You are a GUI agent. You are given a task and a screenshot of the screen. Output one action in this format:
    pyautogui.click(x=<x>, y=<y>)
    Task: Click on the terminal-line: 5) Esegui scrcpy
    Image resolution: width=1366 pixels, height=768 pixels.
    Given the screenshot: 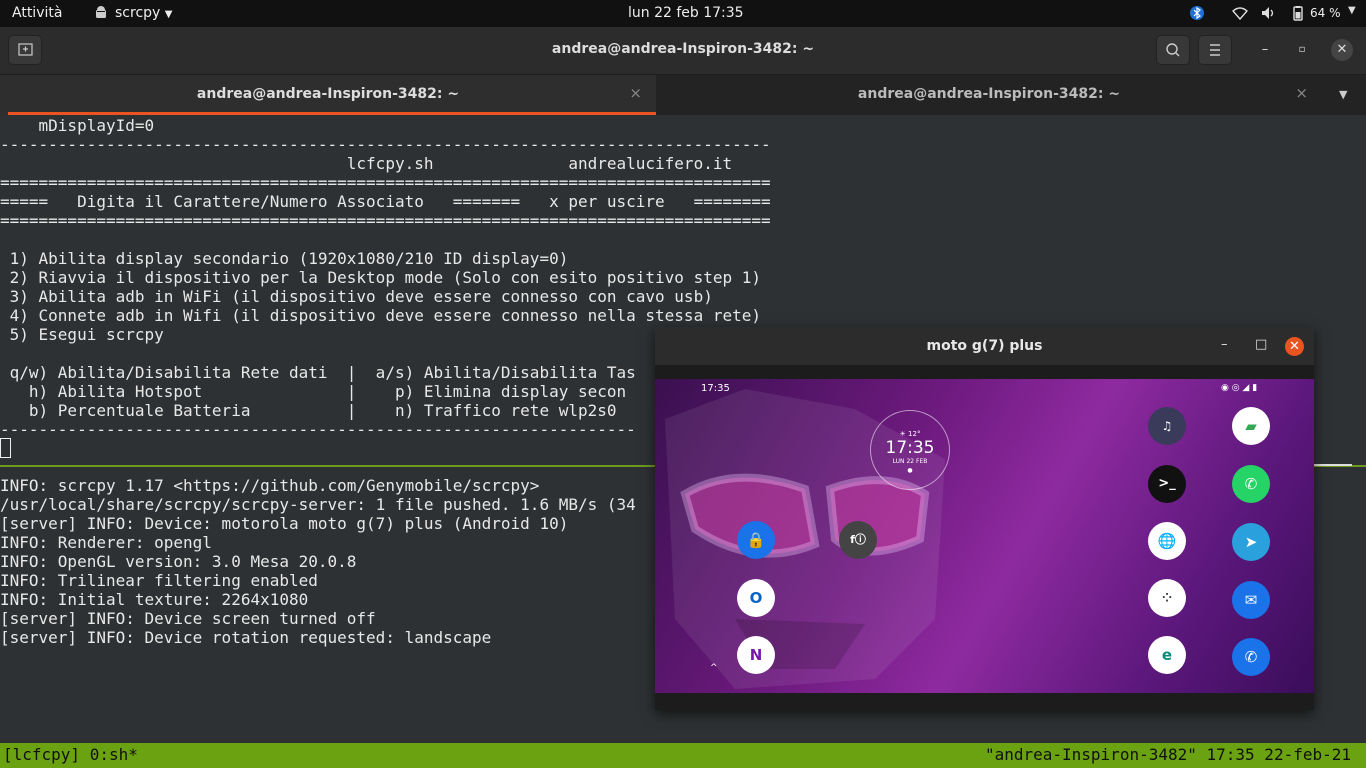 What is the action you would take?
    pyautogui.click(x=82, y=334)
    